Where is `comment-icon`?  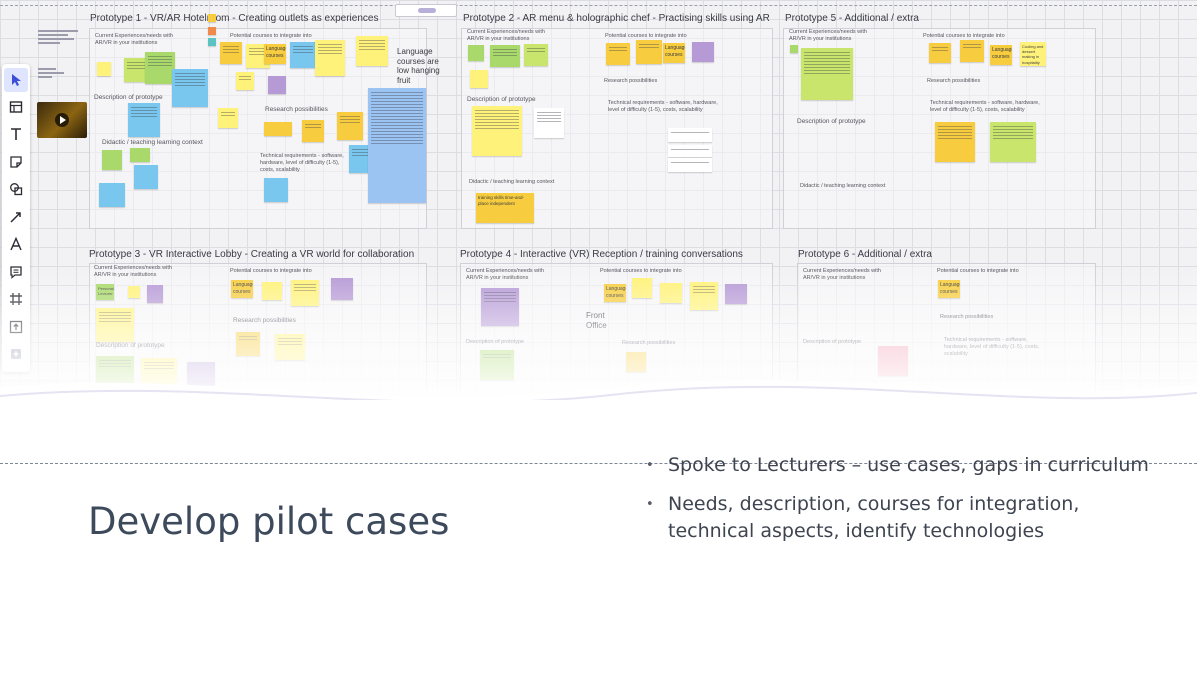
comment-icon is located at coordinates (16, 272).